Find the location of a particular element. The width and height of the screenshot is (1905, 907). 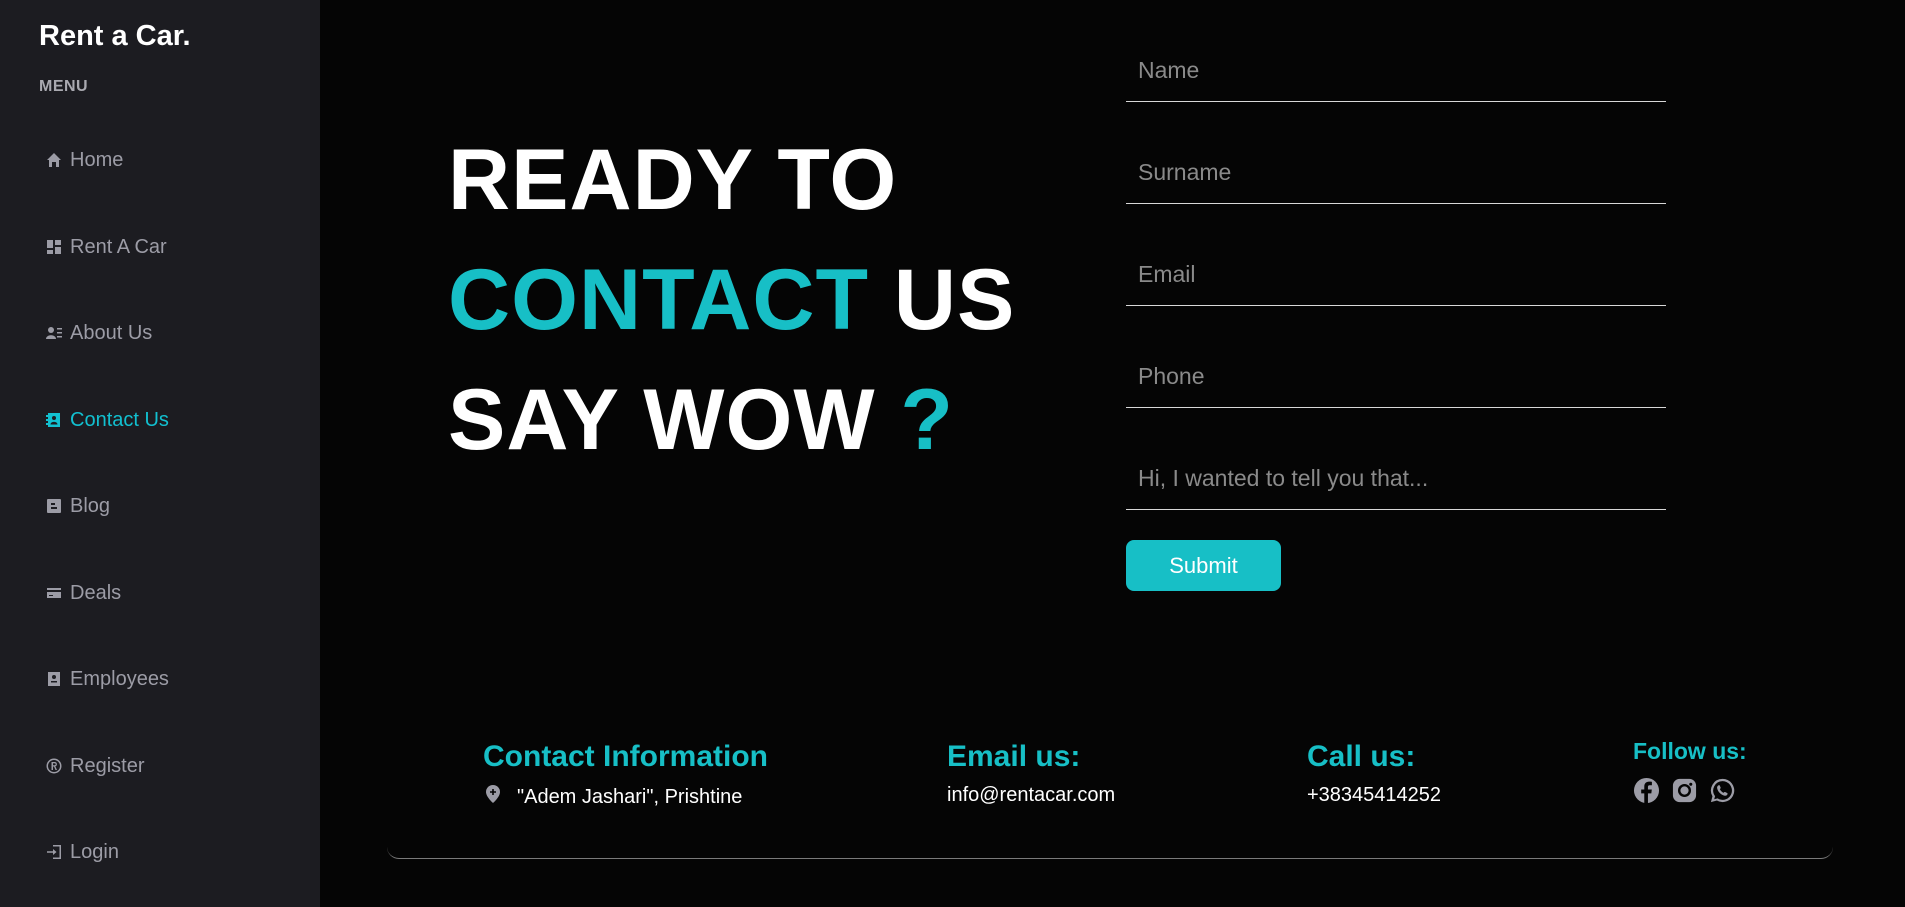

address-row: "Adem Jashari", Prishtine is located at coordinates (625, 797).